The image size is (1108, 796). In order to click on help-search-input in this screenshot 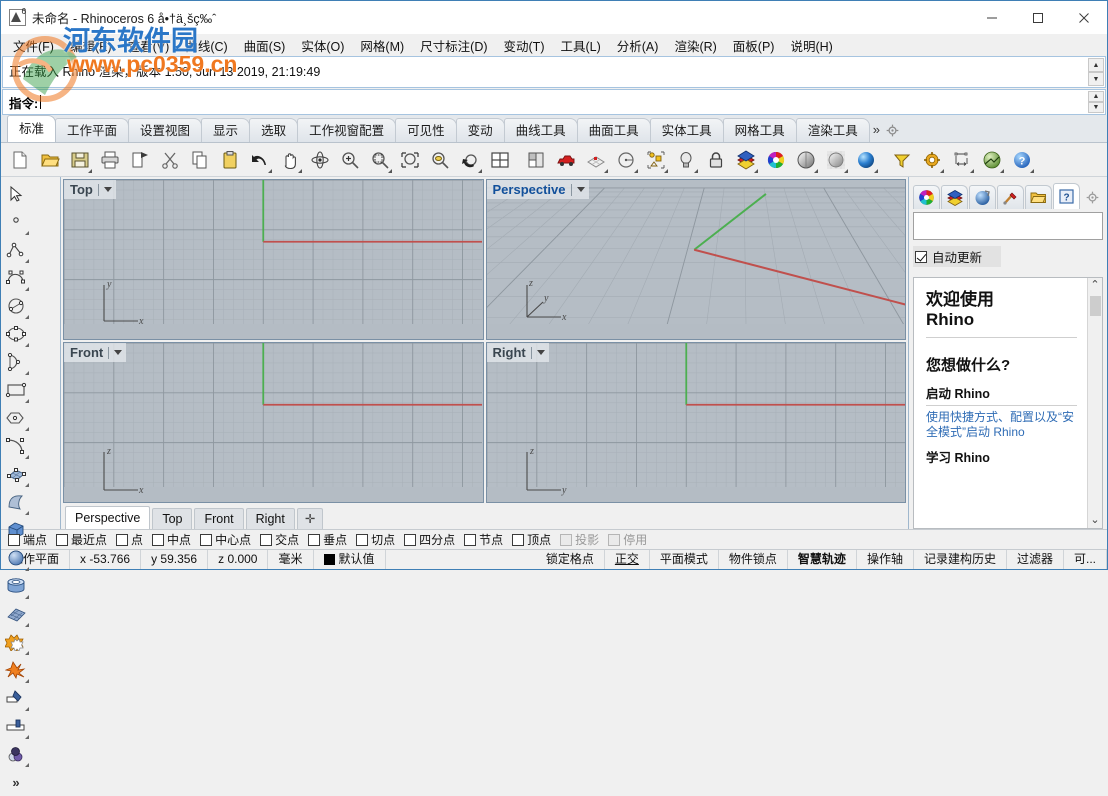, I will do `click(1008, 226)`.